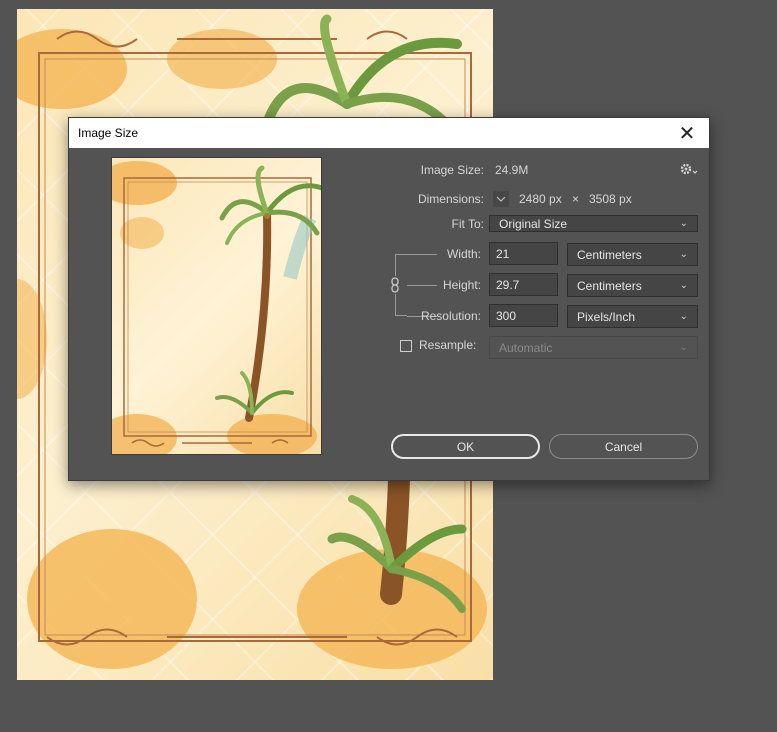  Describe the element at coordinates (467, 224) in the screenshot. I see `fit-to-label: Fit To:` at that location.